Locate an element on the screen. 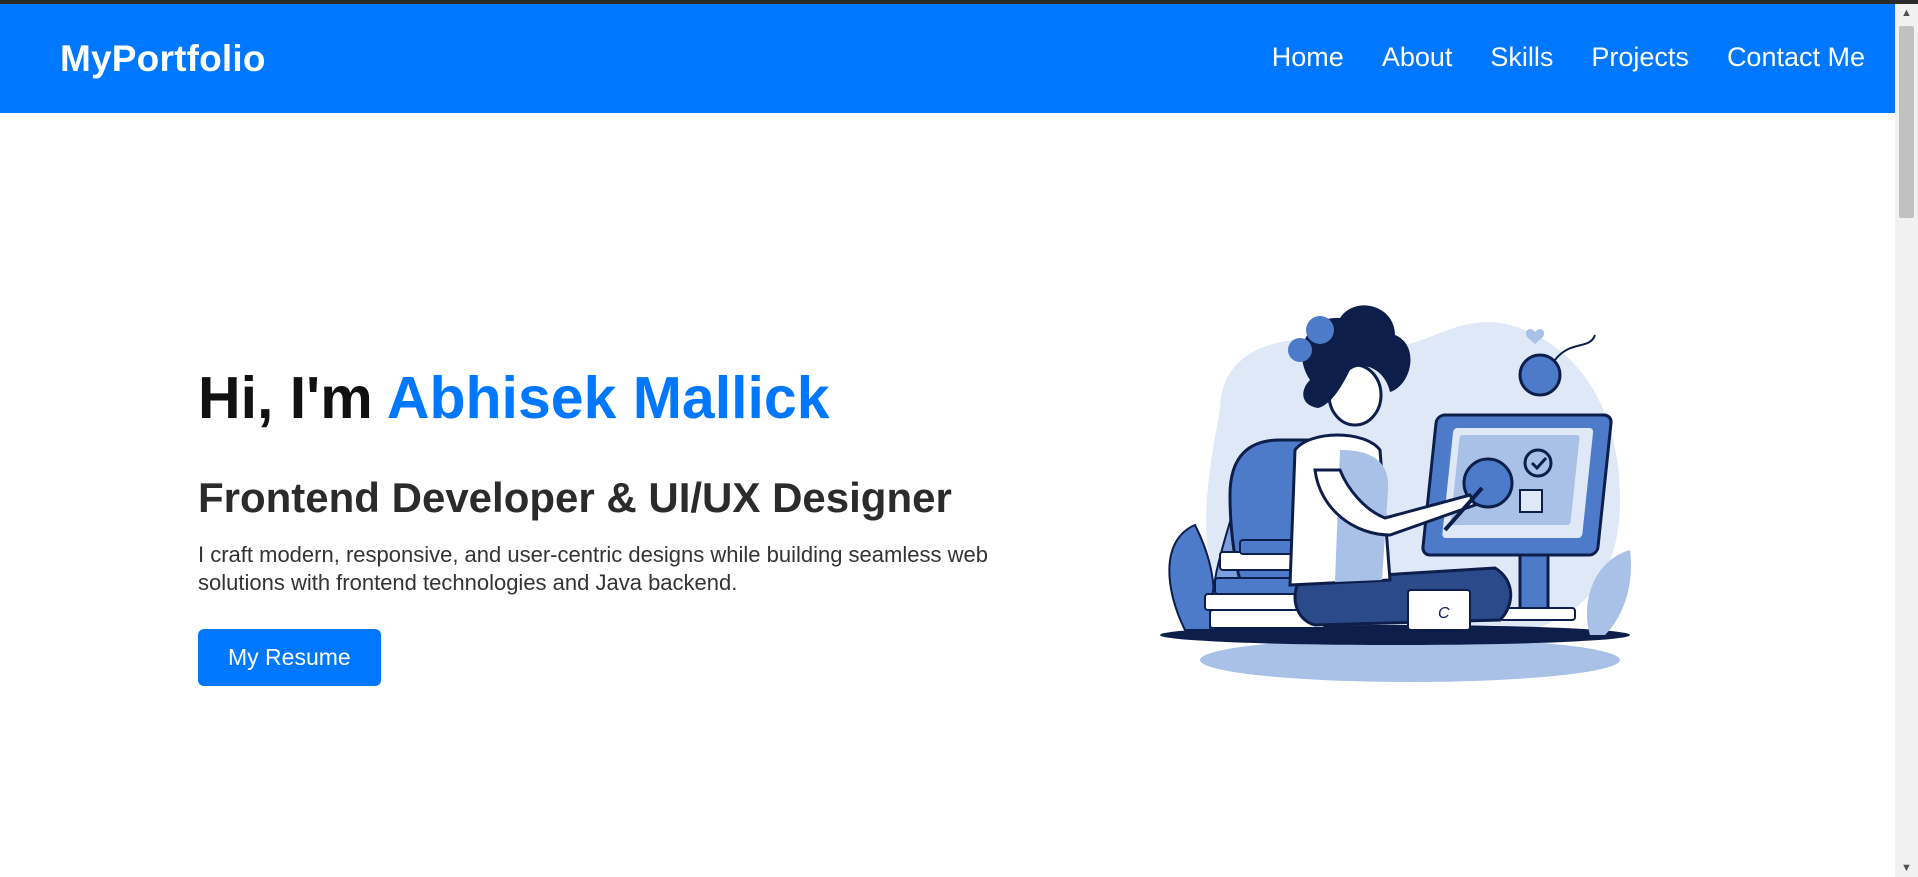  hero-role: Frontend Developer & UI/UX Designer is located at coordinates (575, 497).